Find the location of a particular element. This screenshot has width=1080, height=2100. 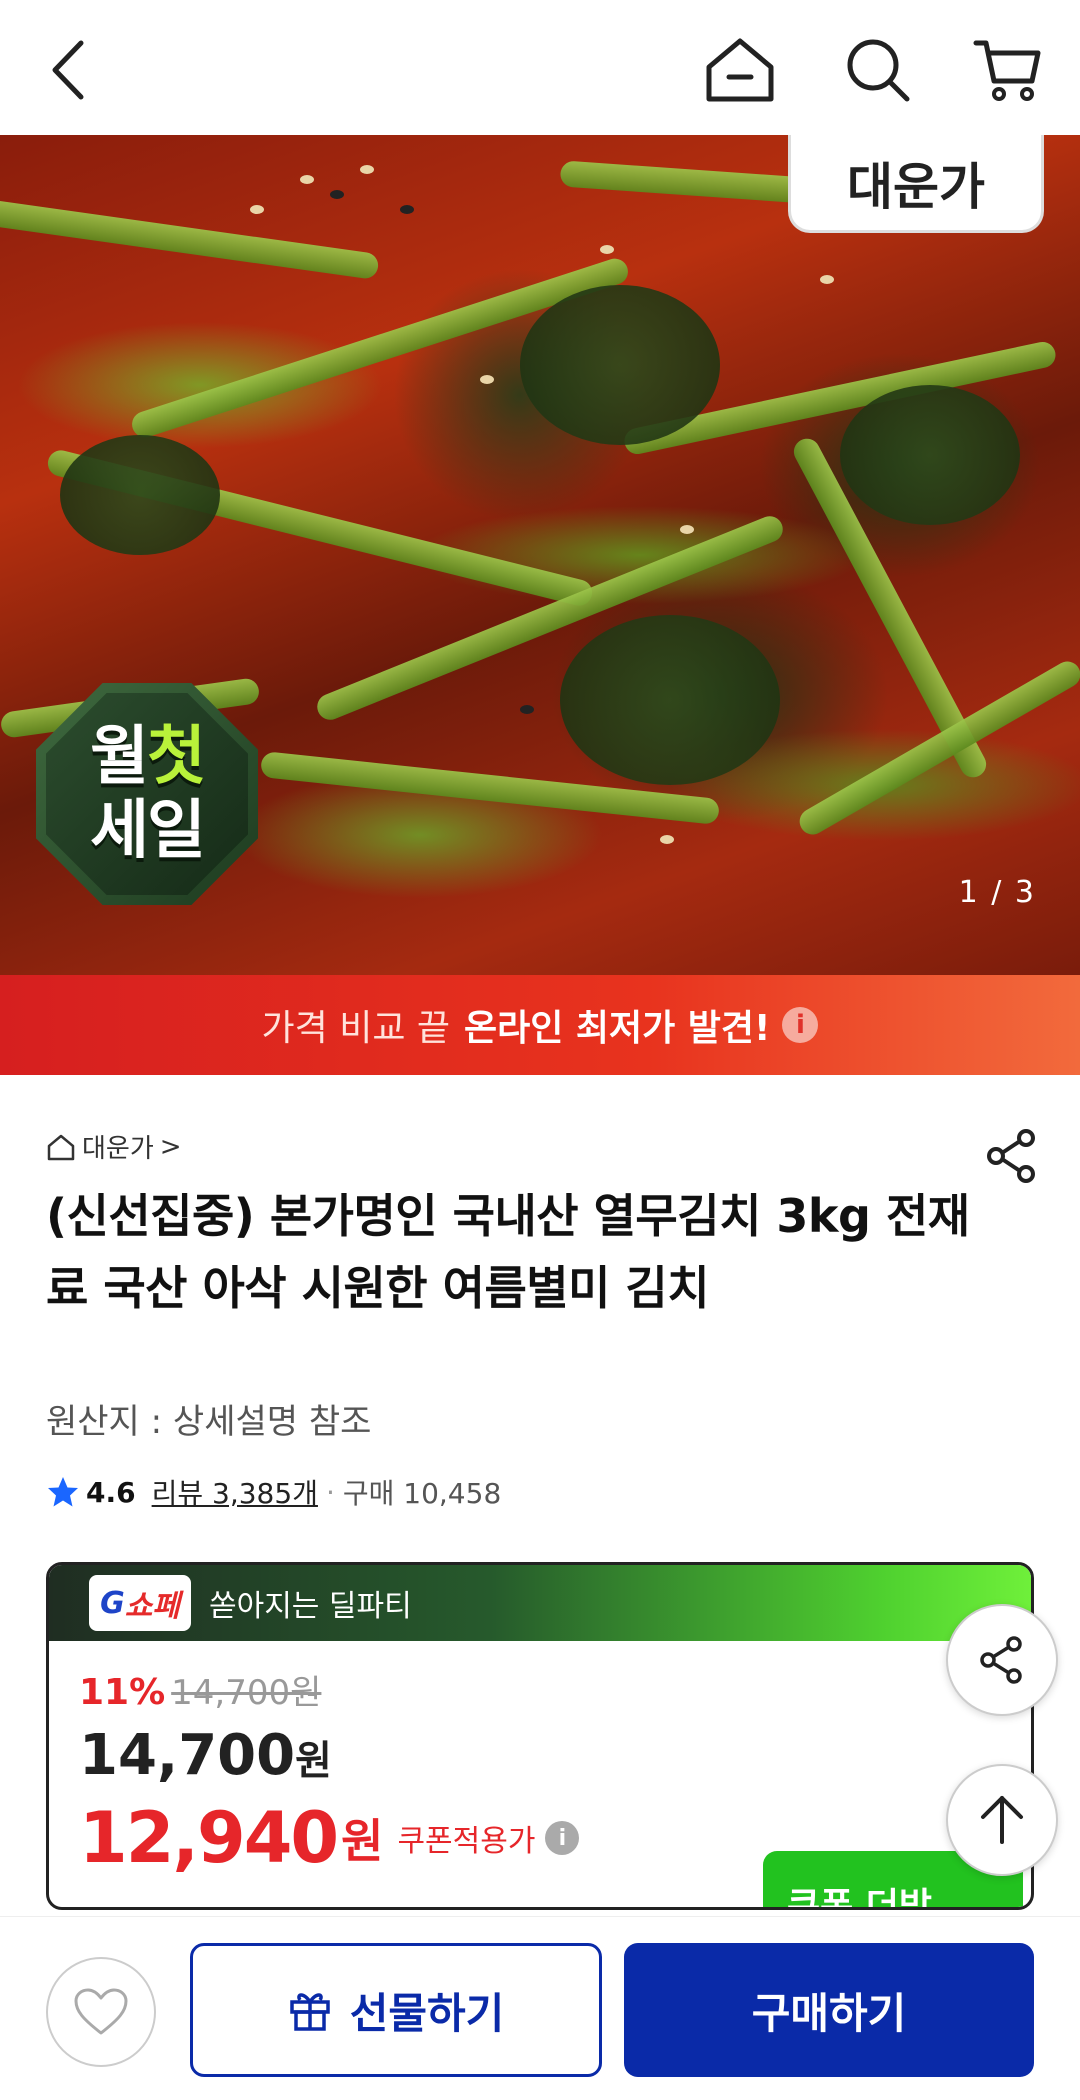

rating-row: 4.6 리뷰 3,385개 · 구매 10,458 is located at coordinates (273, 1492).